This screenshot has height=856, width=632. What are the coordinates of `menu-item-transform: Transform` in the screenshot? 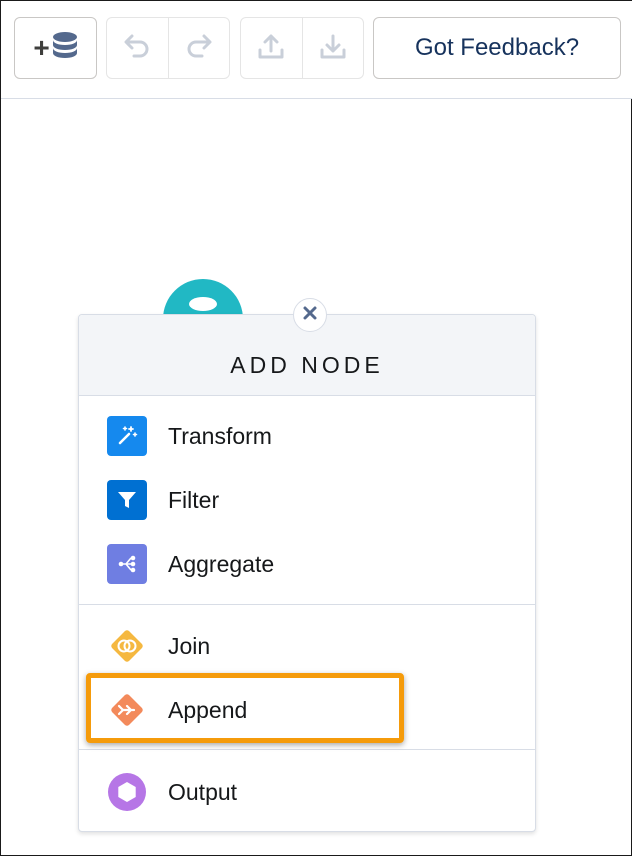 It's located at (307, 436).